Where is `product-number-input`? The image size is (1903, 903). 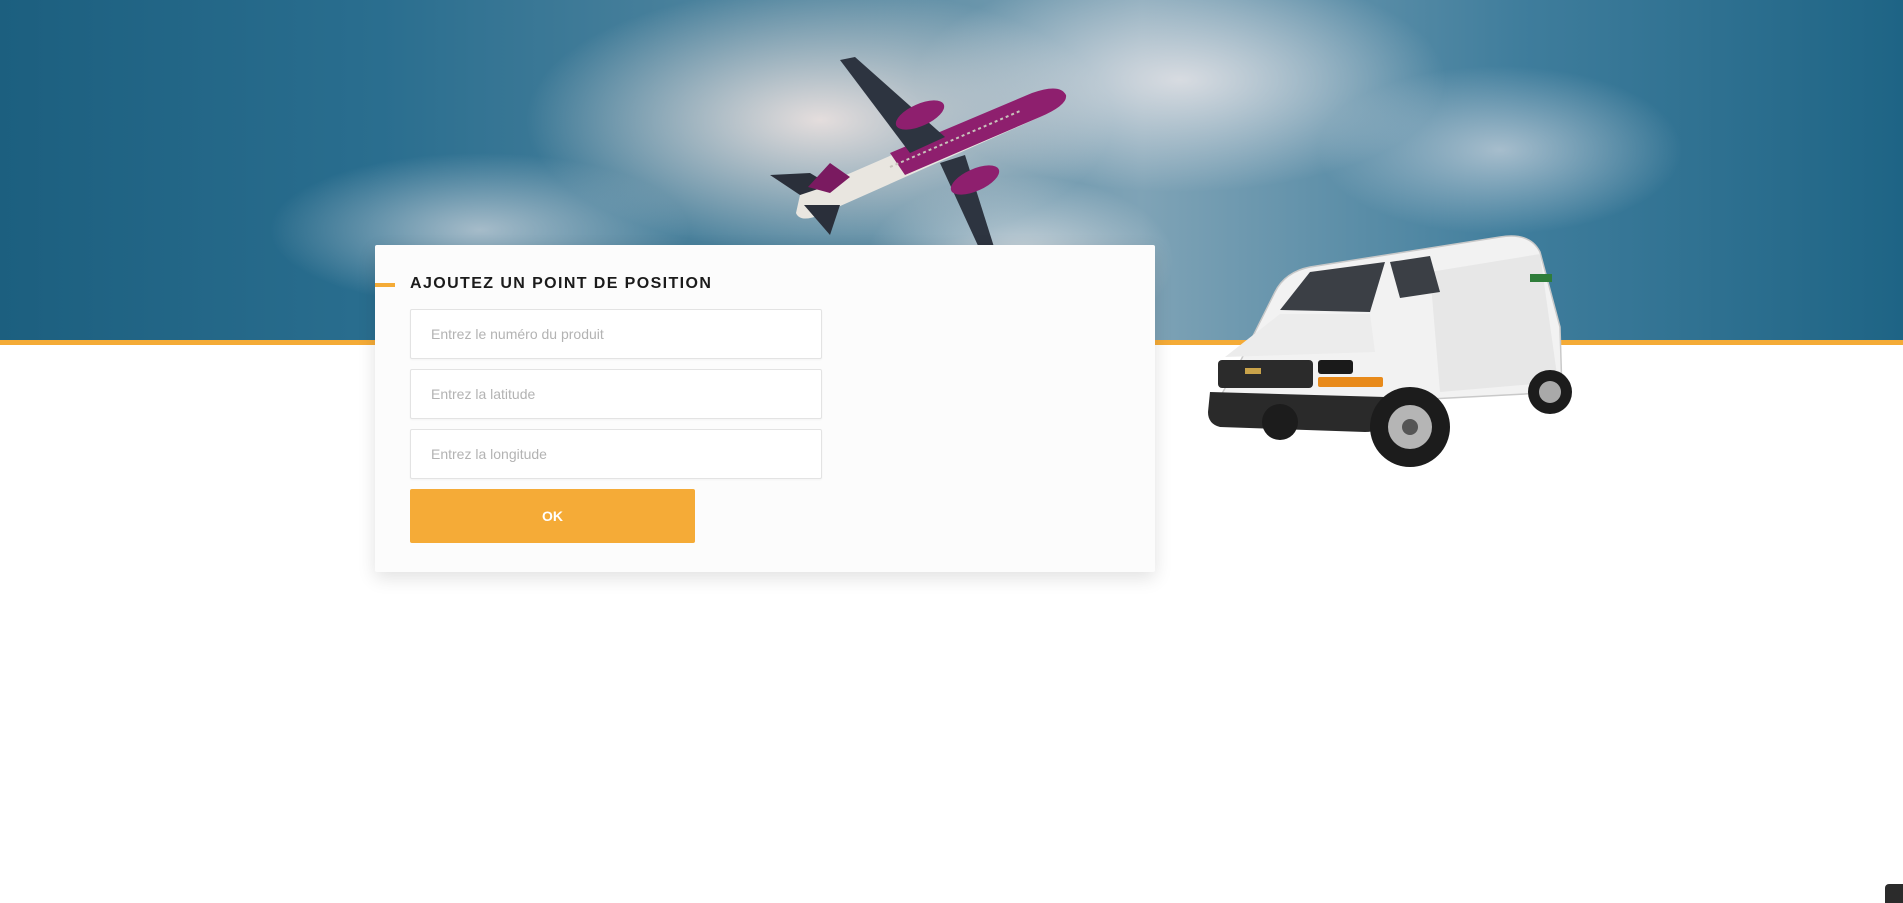 product-number-input is located at coordinates (616, 334).